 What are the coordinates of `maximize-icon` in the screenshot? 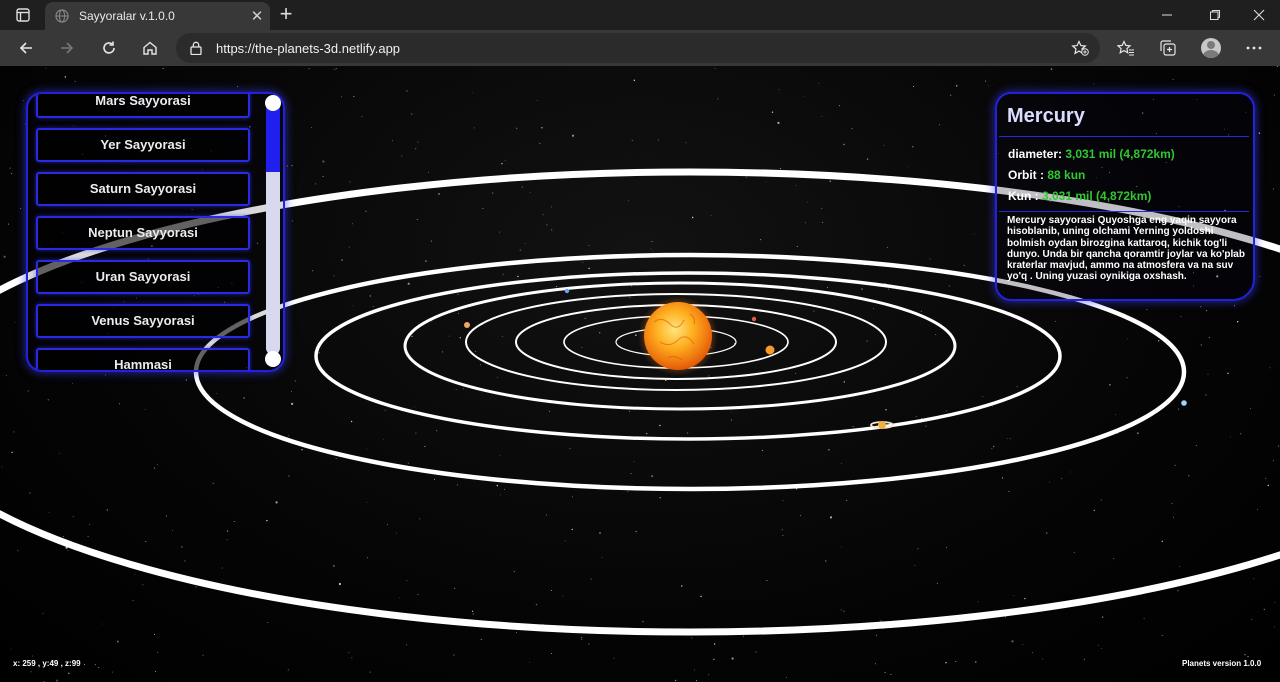 It's located at (1215, 15).